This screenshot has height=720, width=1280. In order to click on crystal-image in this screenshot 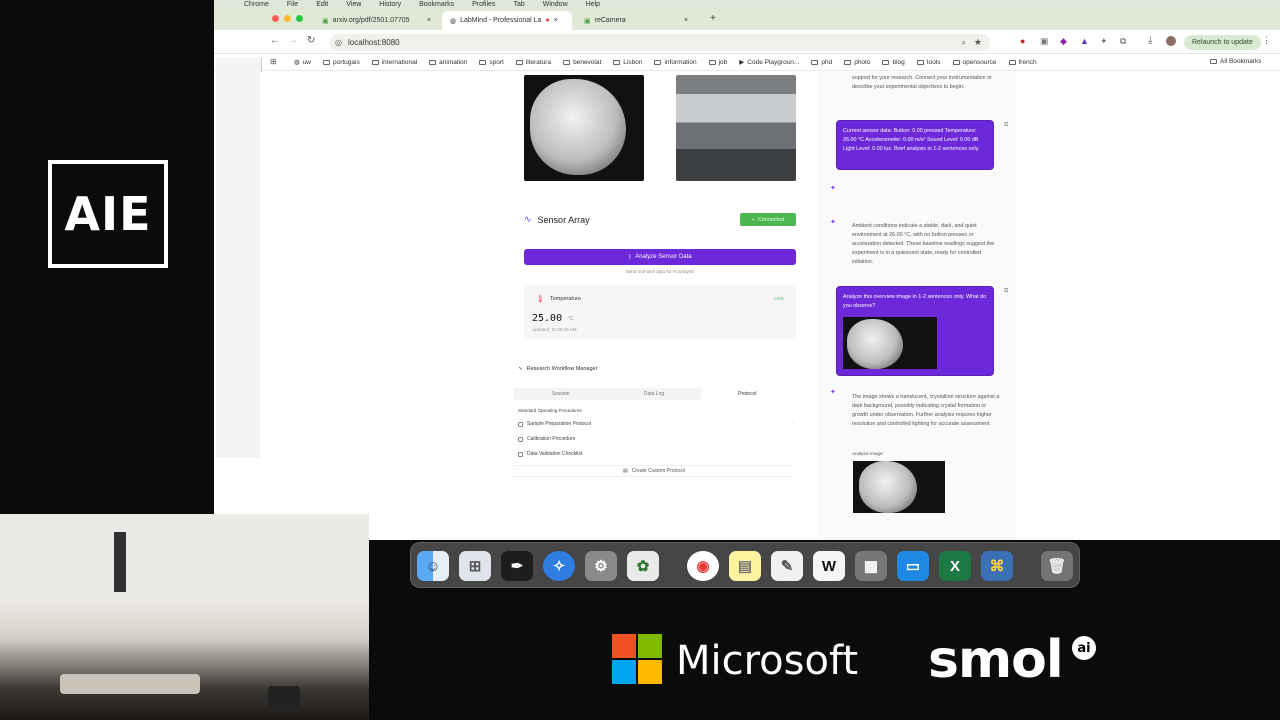, I will do `click(578, 127)`.